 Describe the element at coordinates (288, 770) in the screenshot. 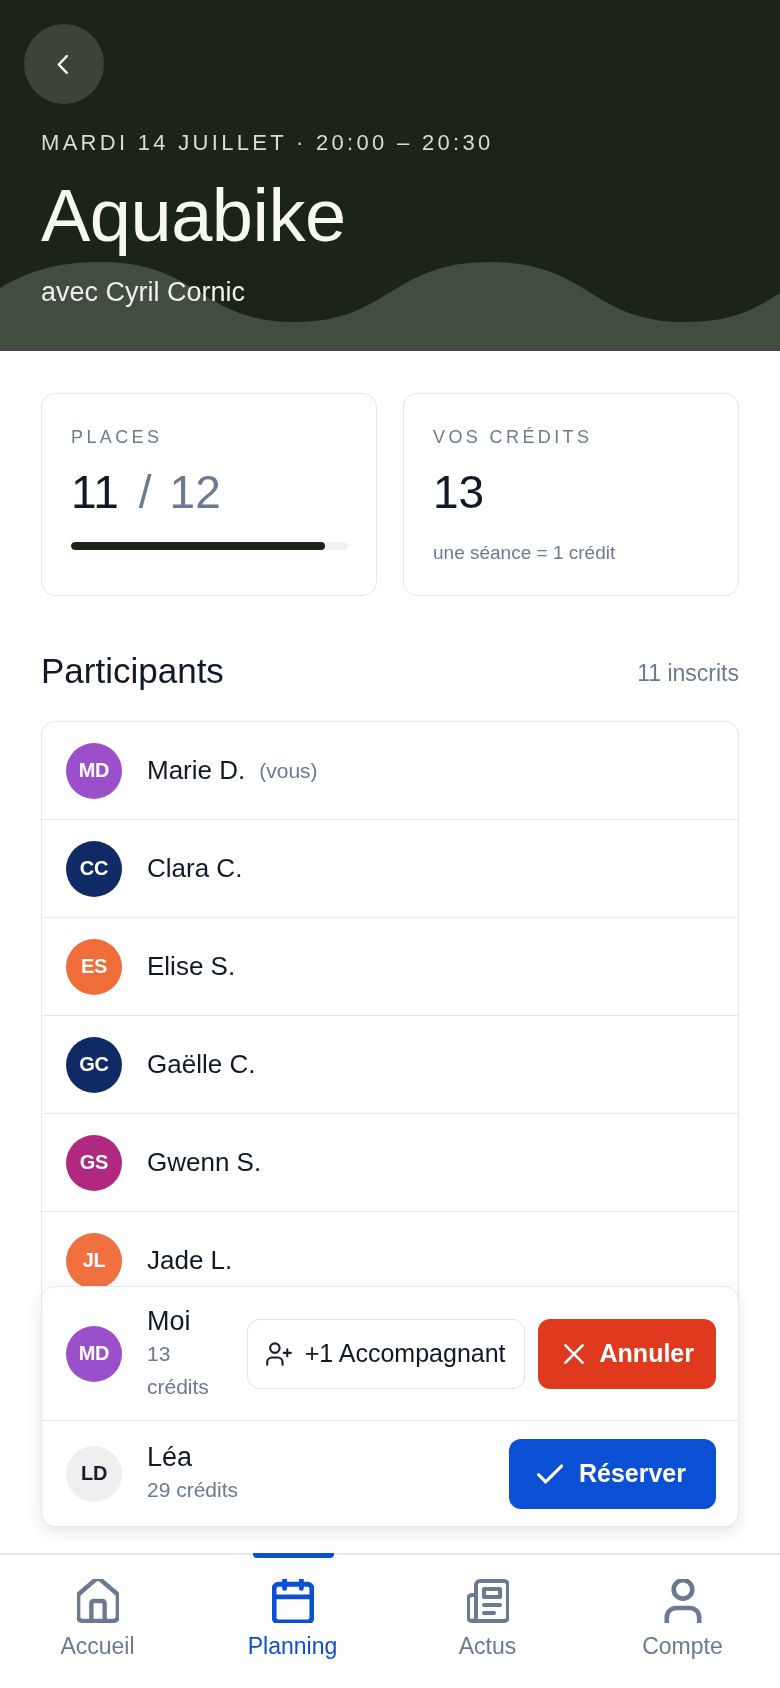

I see `you-label: (vous)` at that location.